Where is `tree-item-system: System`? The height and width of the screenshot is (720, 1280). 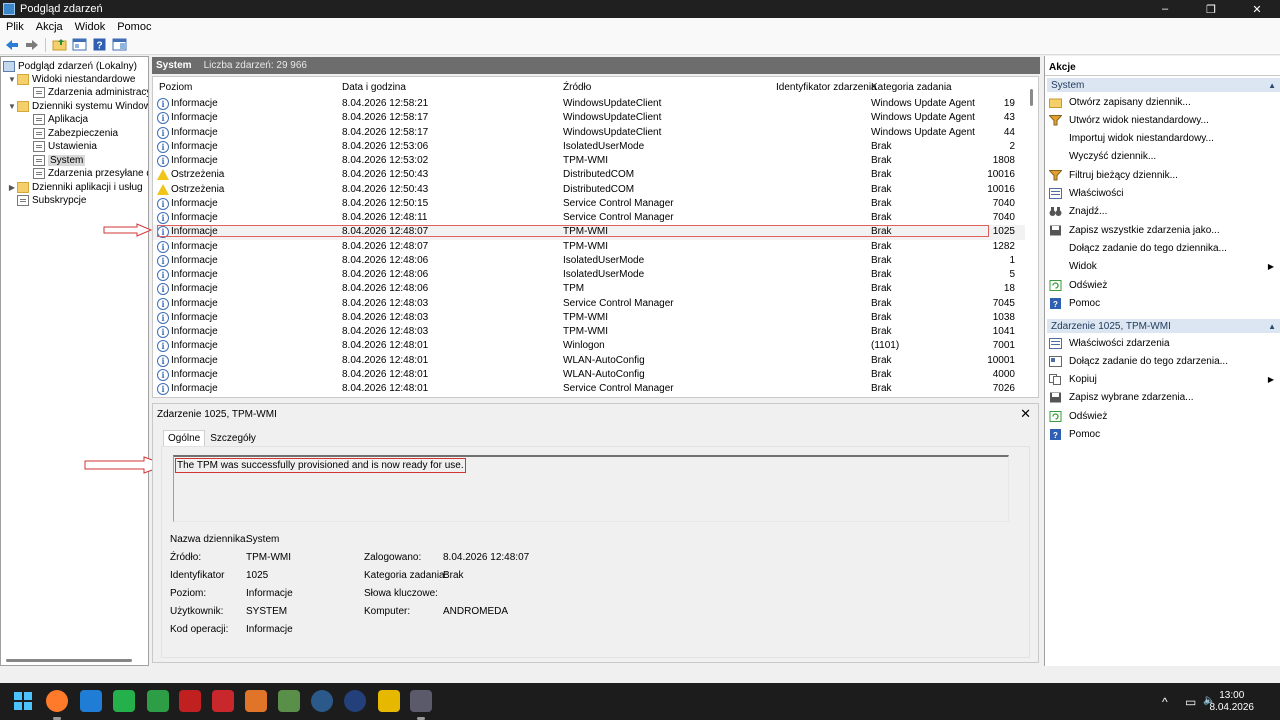 tree-item-system: System is located at coordinates (59, 160).